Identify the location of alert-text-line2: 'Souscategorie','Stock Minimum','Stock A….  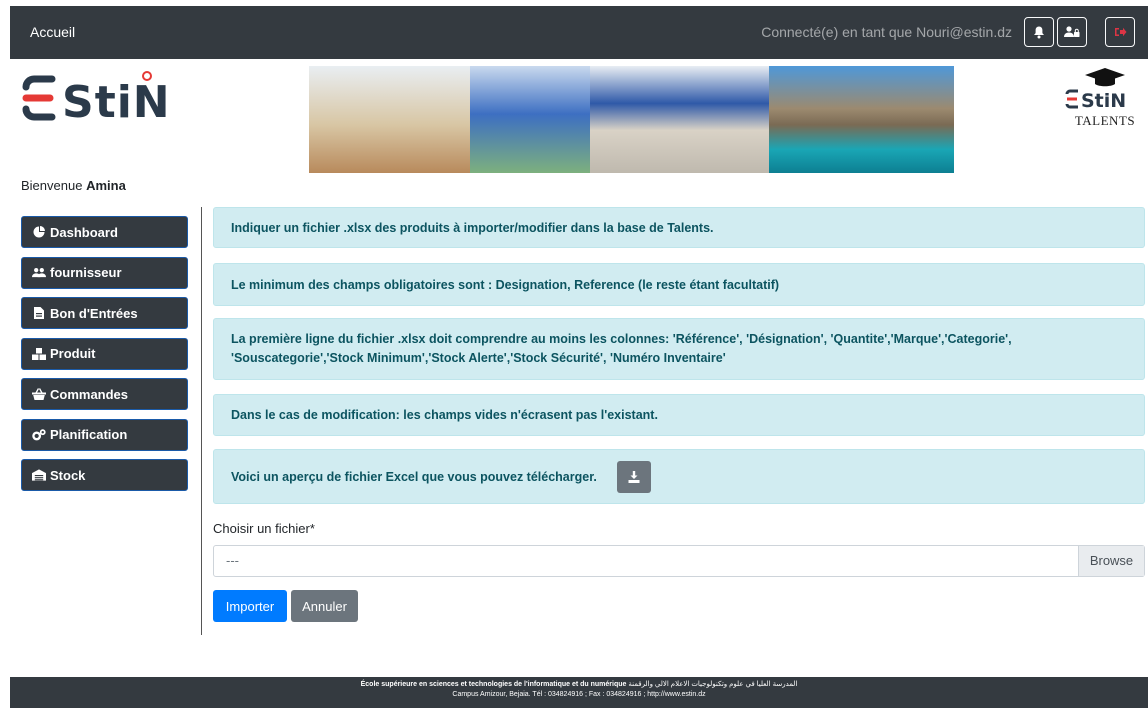
(478, 358).